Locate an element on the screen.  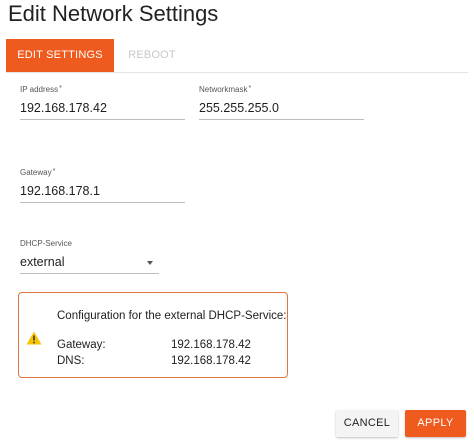
gateway-field: Gateway* 192.168.178.1 is located at coordinates (102, 185).